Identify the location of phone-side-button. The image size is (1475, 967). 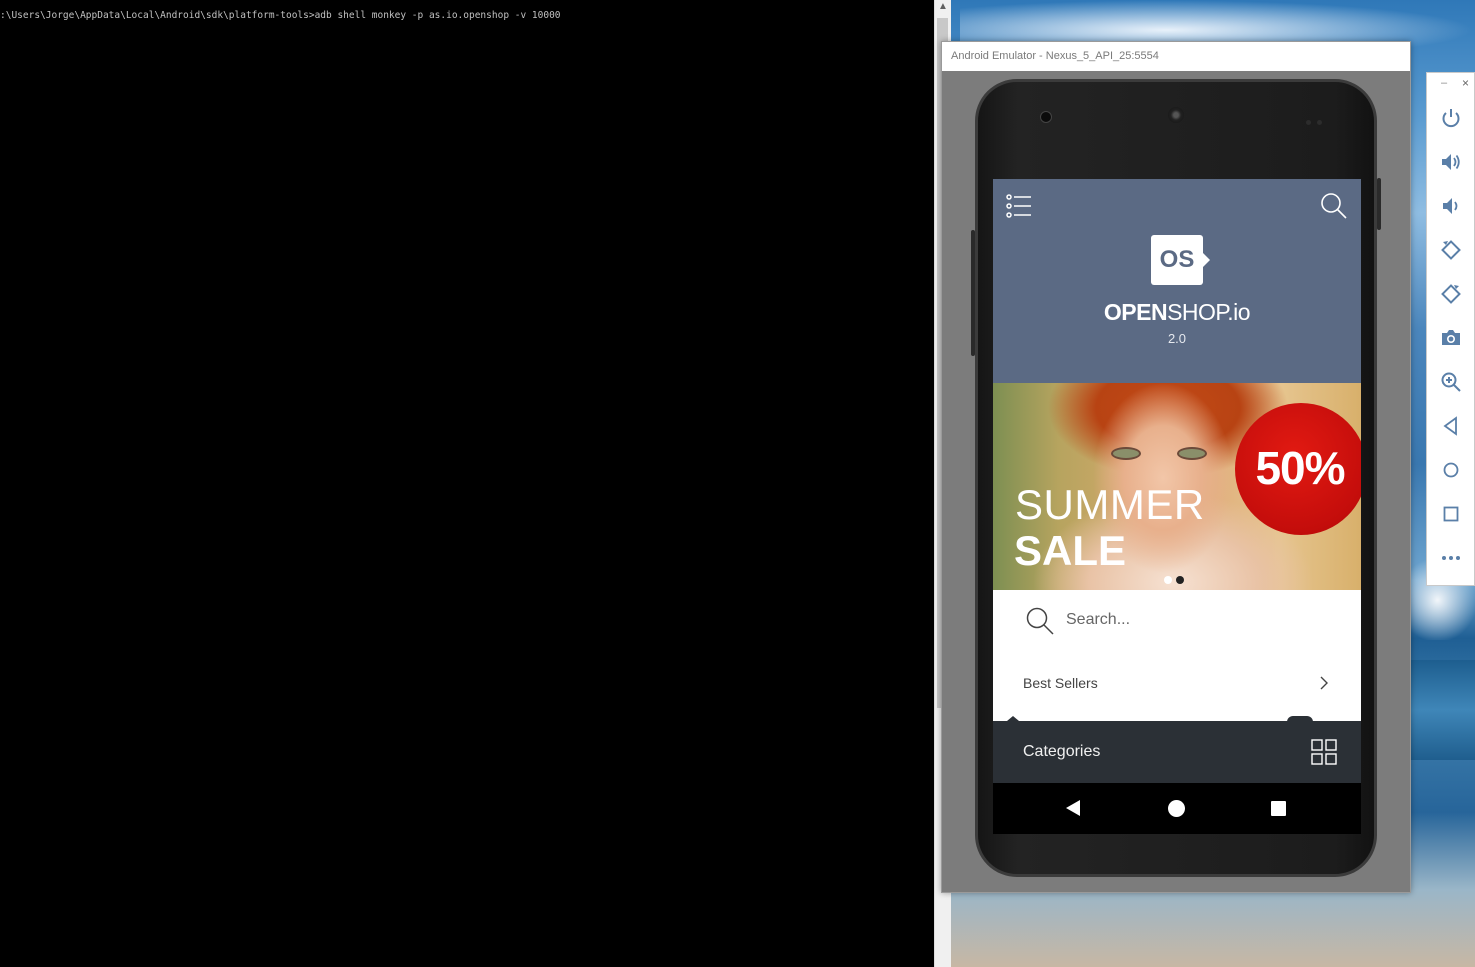
(973, 293).